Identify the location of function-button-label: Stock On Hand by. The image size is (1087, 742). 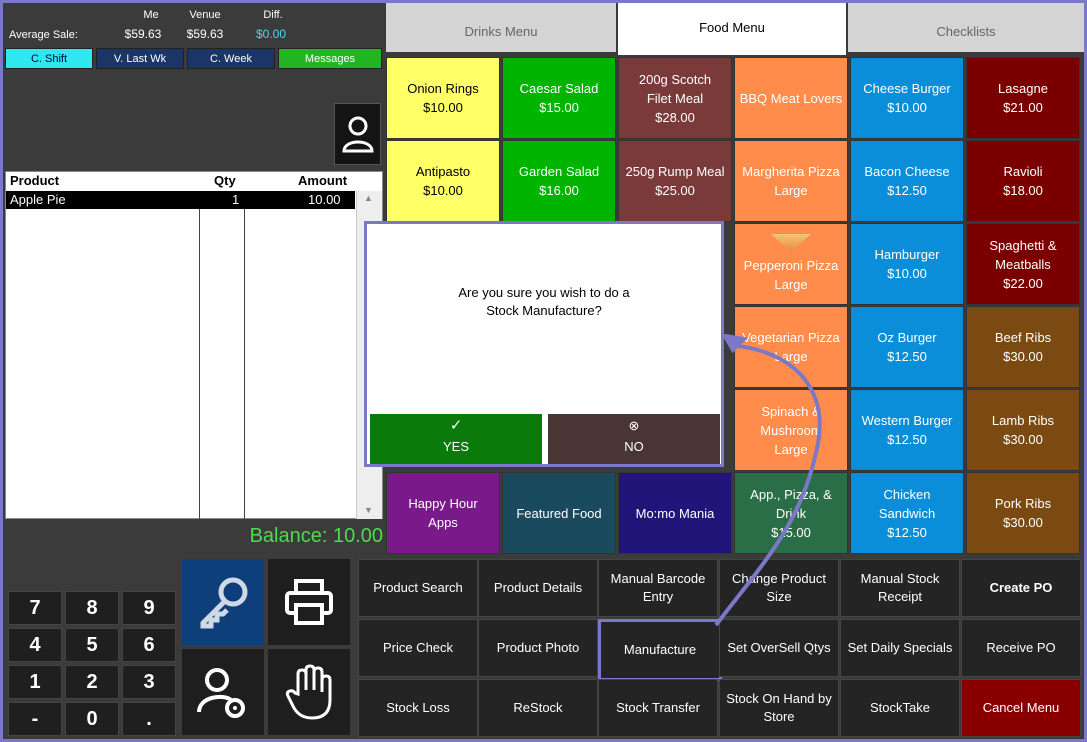
(779, 698).